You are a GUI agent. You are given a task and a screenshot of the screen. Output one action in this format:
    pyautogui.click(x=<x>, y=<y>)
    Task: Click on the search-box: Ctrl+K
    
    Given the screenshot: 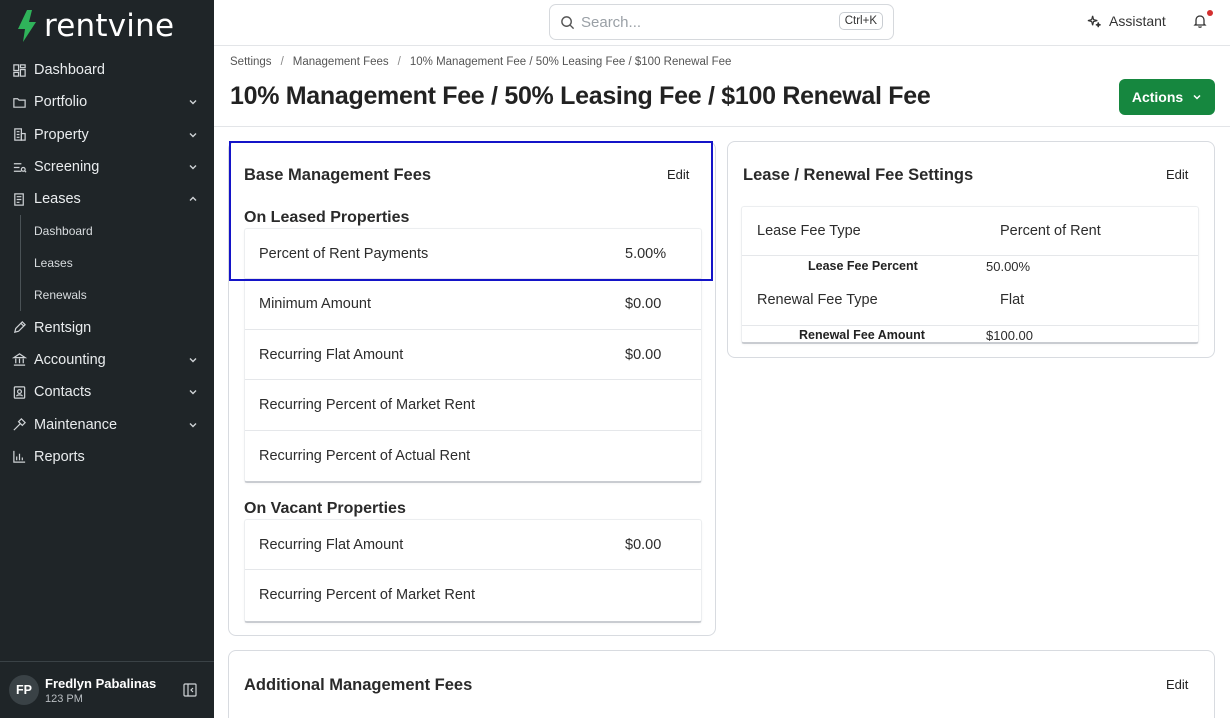 What is the action you would take?
    pyautogui.click(x=721, y=22)
    